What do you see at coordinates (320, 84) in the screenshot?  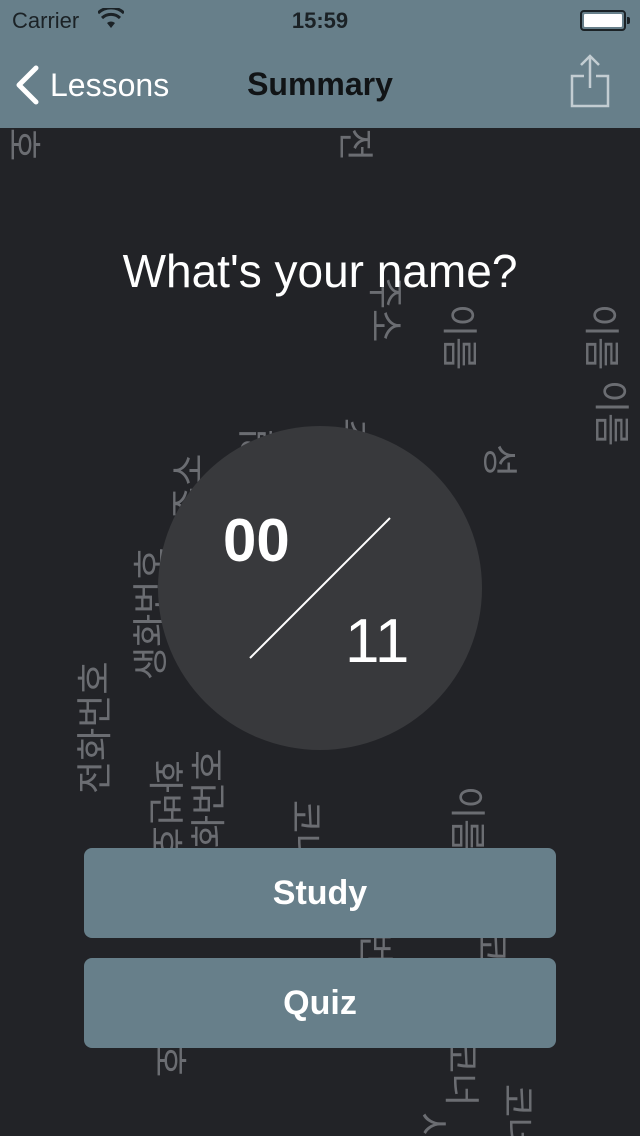 I see `page-title: Summary` at bounding box center [320, 84].